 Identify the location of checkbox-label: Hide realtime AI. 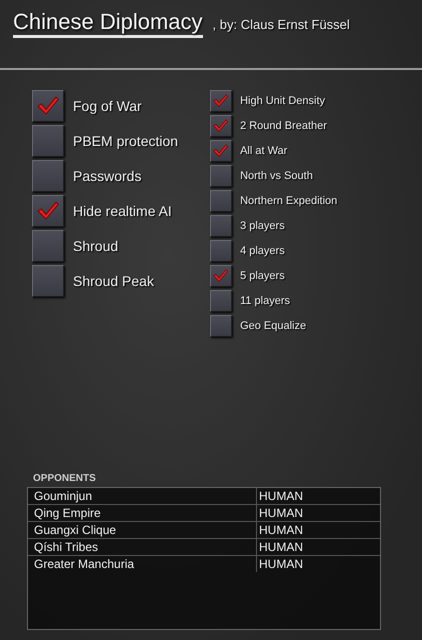
(122, 211).